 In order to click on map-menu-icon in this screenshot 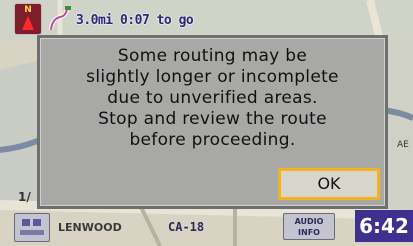, I will do `click(32, 227)`.